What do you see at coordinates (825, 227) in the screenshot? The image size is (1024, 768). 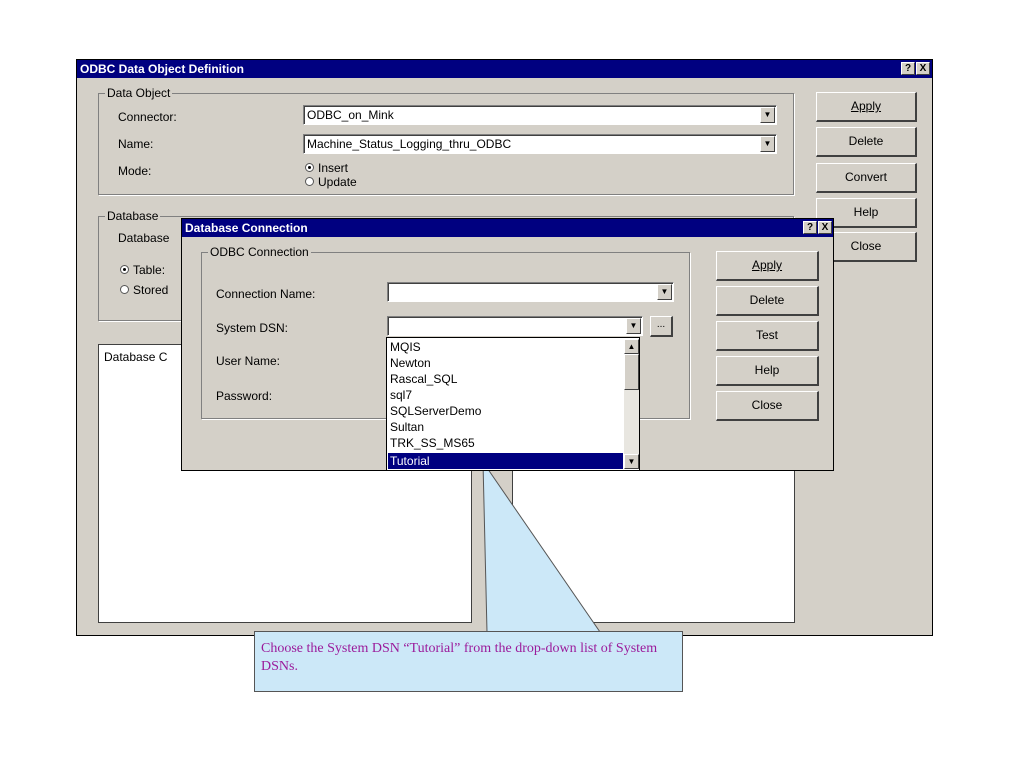 I see `close-icon: X` at bounding box center [825, 227].